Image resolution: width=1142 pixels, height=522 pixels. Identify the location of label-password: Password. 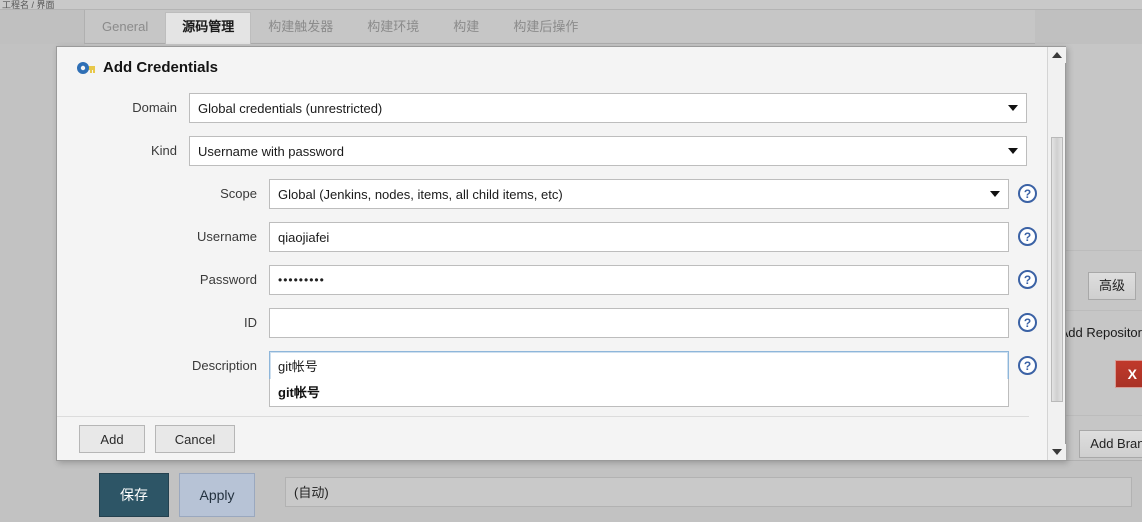
(228, 279).